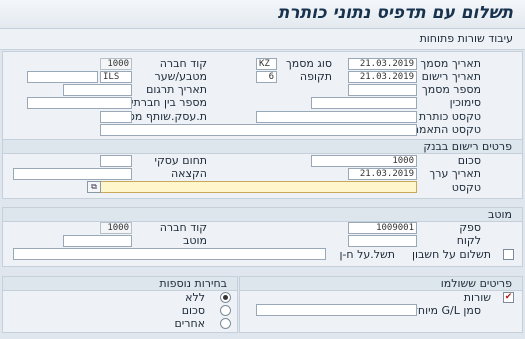 Image resolution: width=525 pixels, height=339 pixels. I want to click on payment-on-behalf-label: תשל.על ח-ן, so click(367, 254).